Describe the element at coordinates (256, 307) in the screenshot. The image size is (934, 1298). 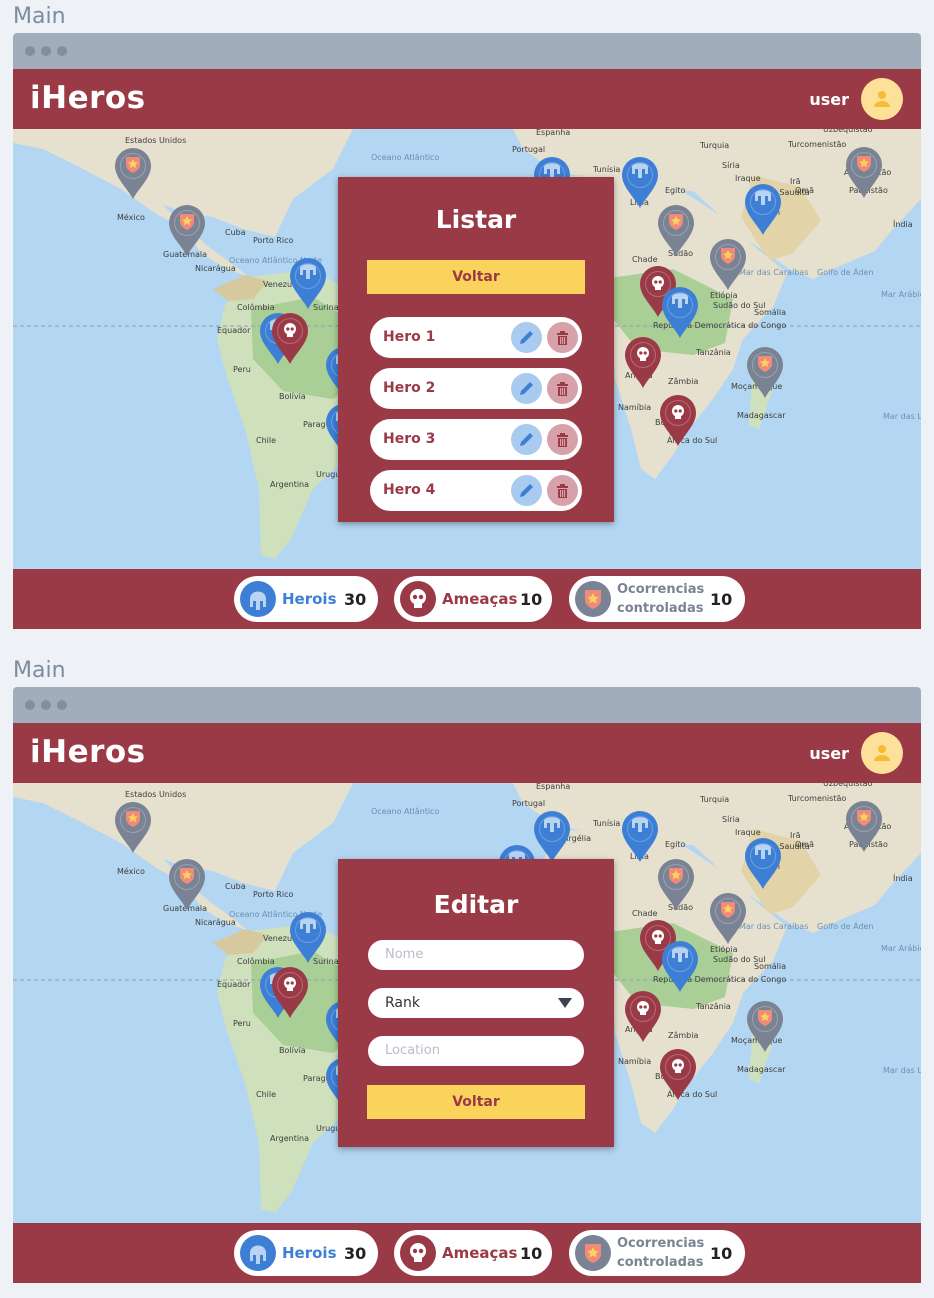
I see `map-country-label: Colômbia` at that location.